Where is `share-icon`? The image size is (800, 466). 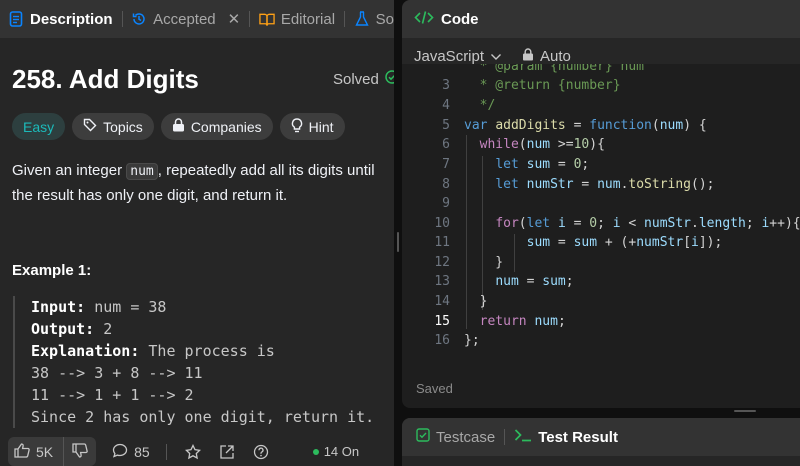
share-icon is located at coordinates (227, 452).